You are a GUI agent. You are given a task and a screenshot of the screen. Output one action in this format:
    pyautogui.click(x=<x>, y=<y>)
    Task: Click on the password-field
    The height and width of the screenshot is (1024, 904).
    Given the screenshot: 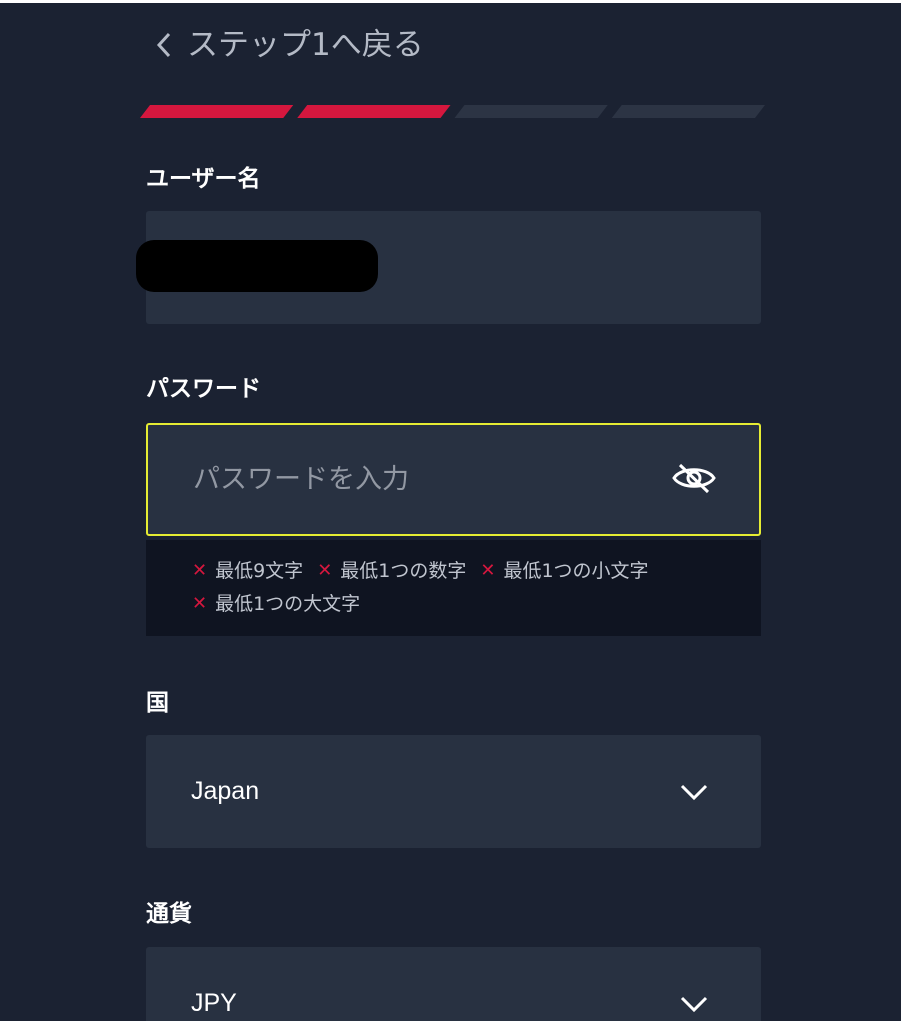 What is the action you would take?
    pyautogui.click(x=453, y=479)
    